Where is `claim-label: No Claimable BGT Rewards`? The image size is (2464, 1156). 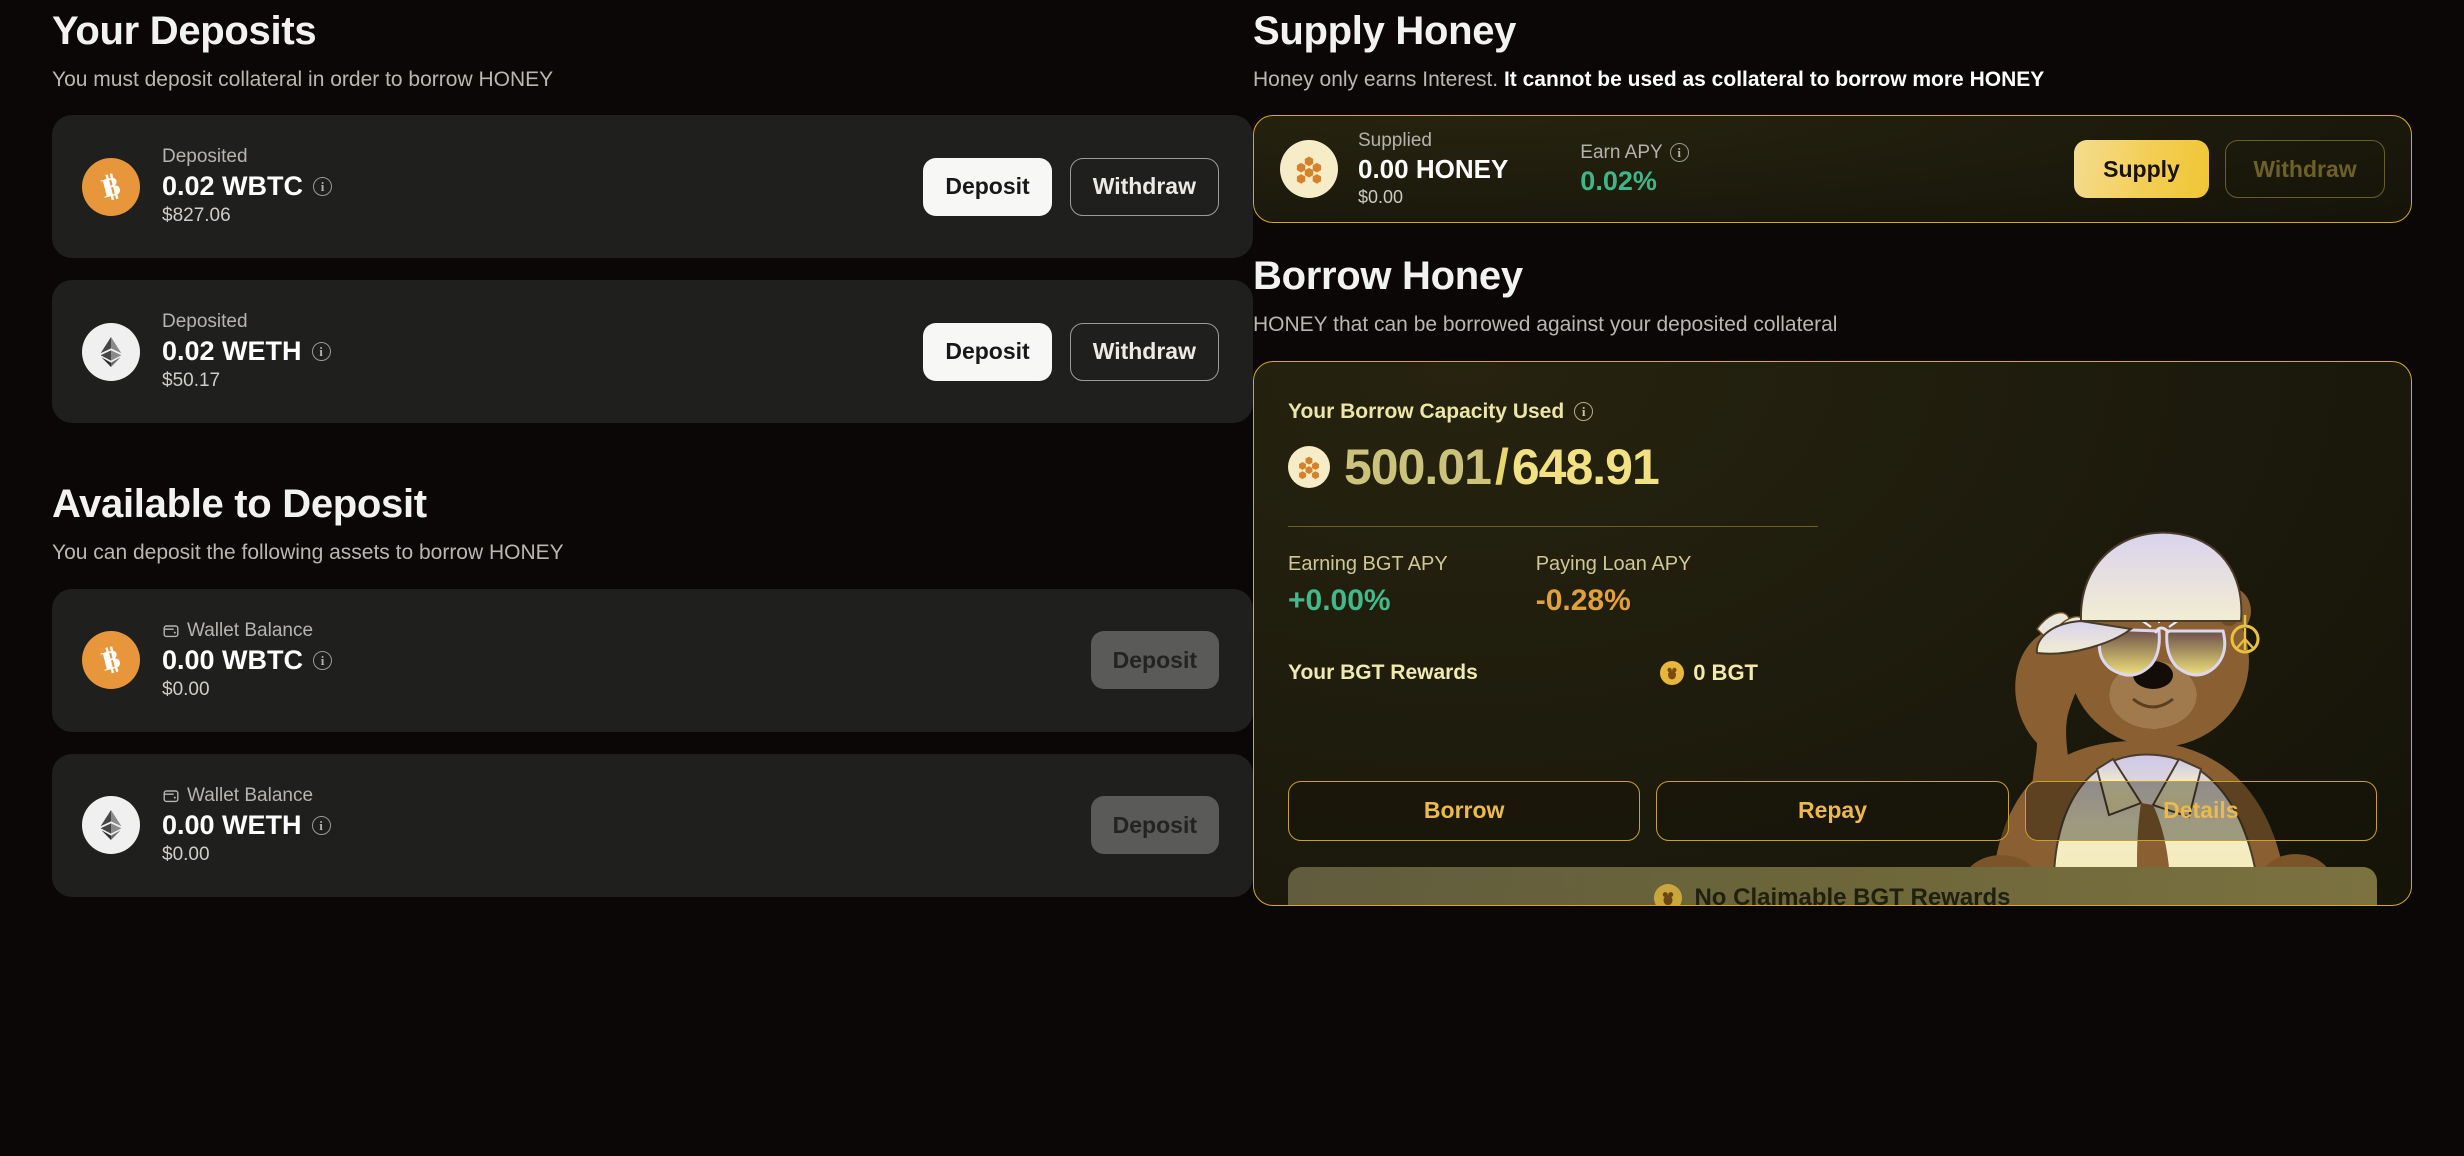 claim-label: No Claimable BGT Rewards is located at coordinates (1852, 894).